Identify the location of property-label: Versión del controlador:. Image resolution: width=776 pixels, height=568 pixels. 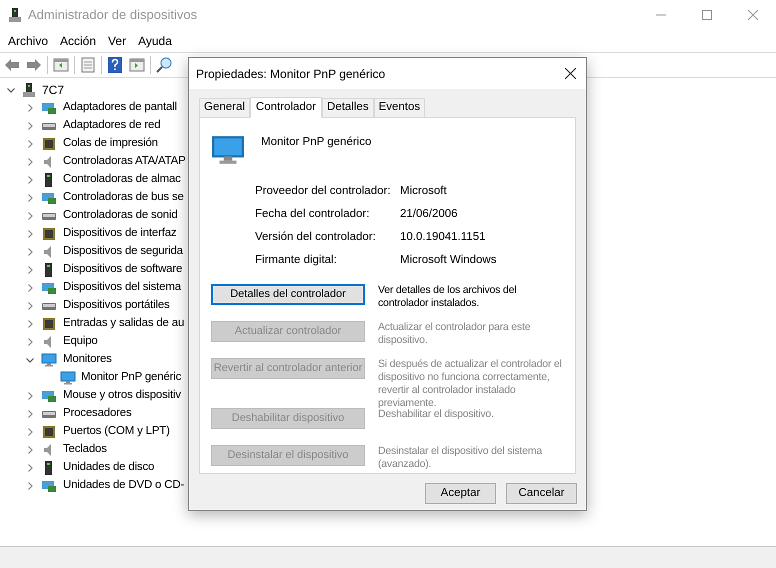
(316, 237).